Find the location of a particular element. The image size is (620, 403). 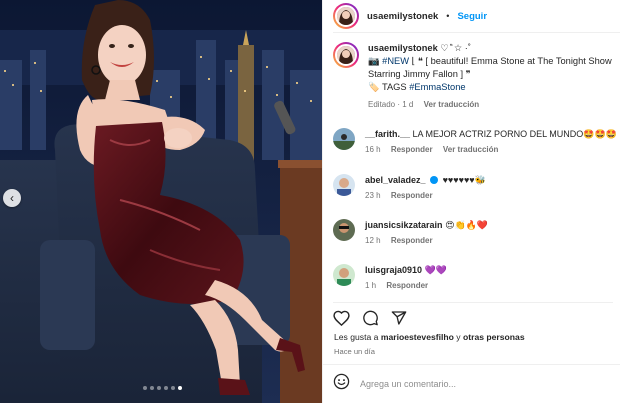

comment-time: 16 h is located at coordinates (373, 149).